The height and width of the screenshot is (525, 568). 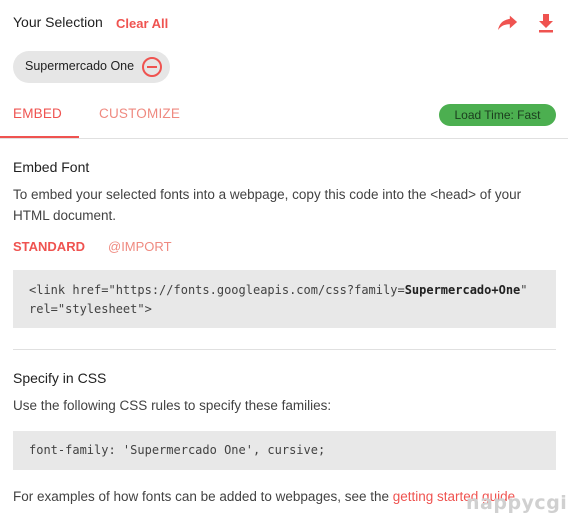 I want to click on selection-header: Your Selection Clear All, so click(x=284, y=23).